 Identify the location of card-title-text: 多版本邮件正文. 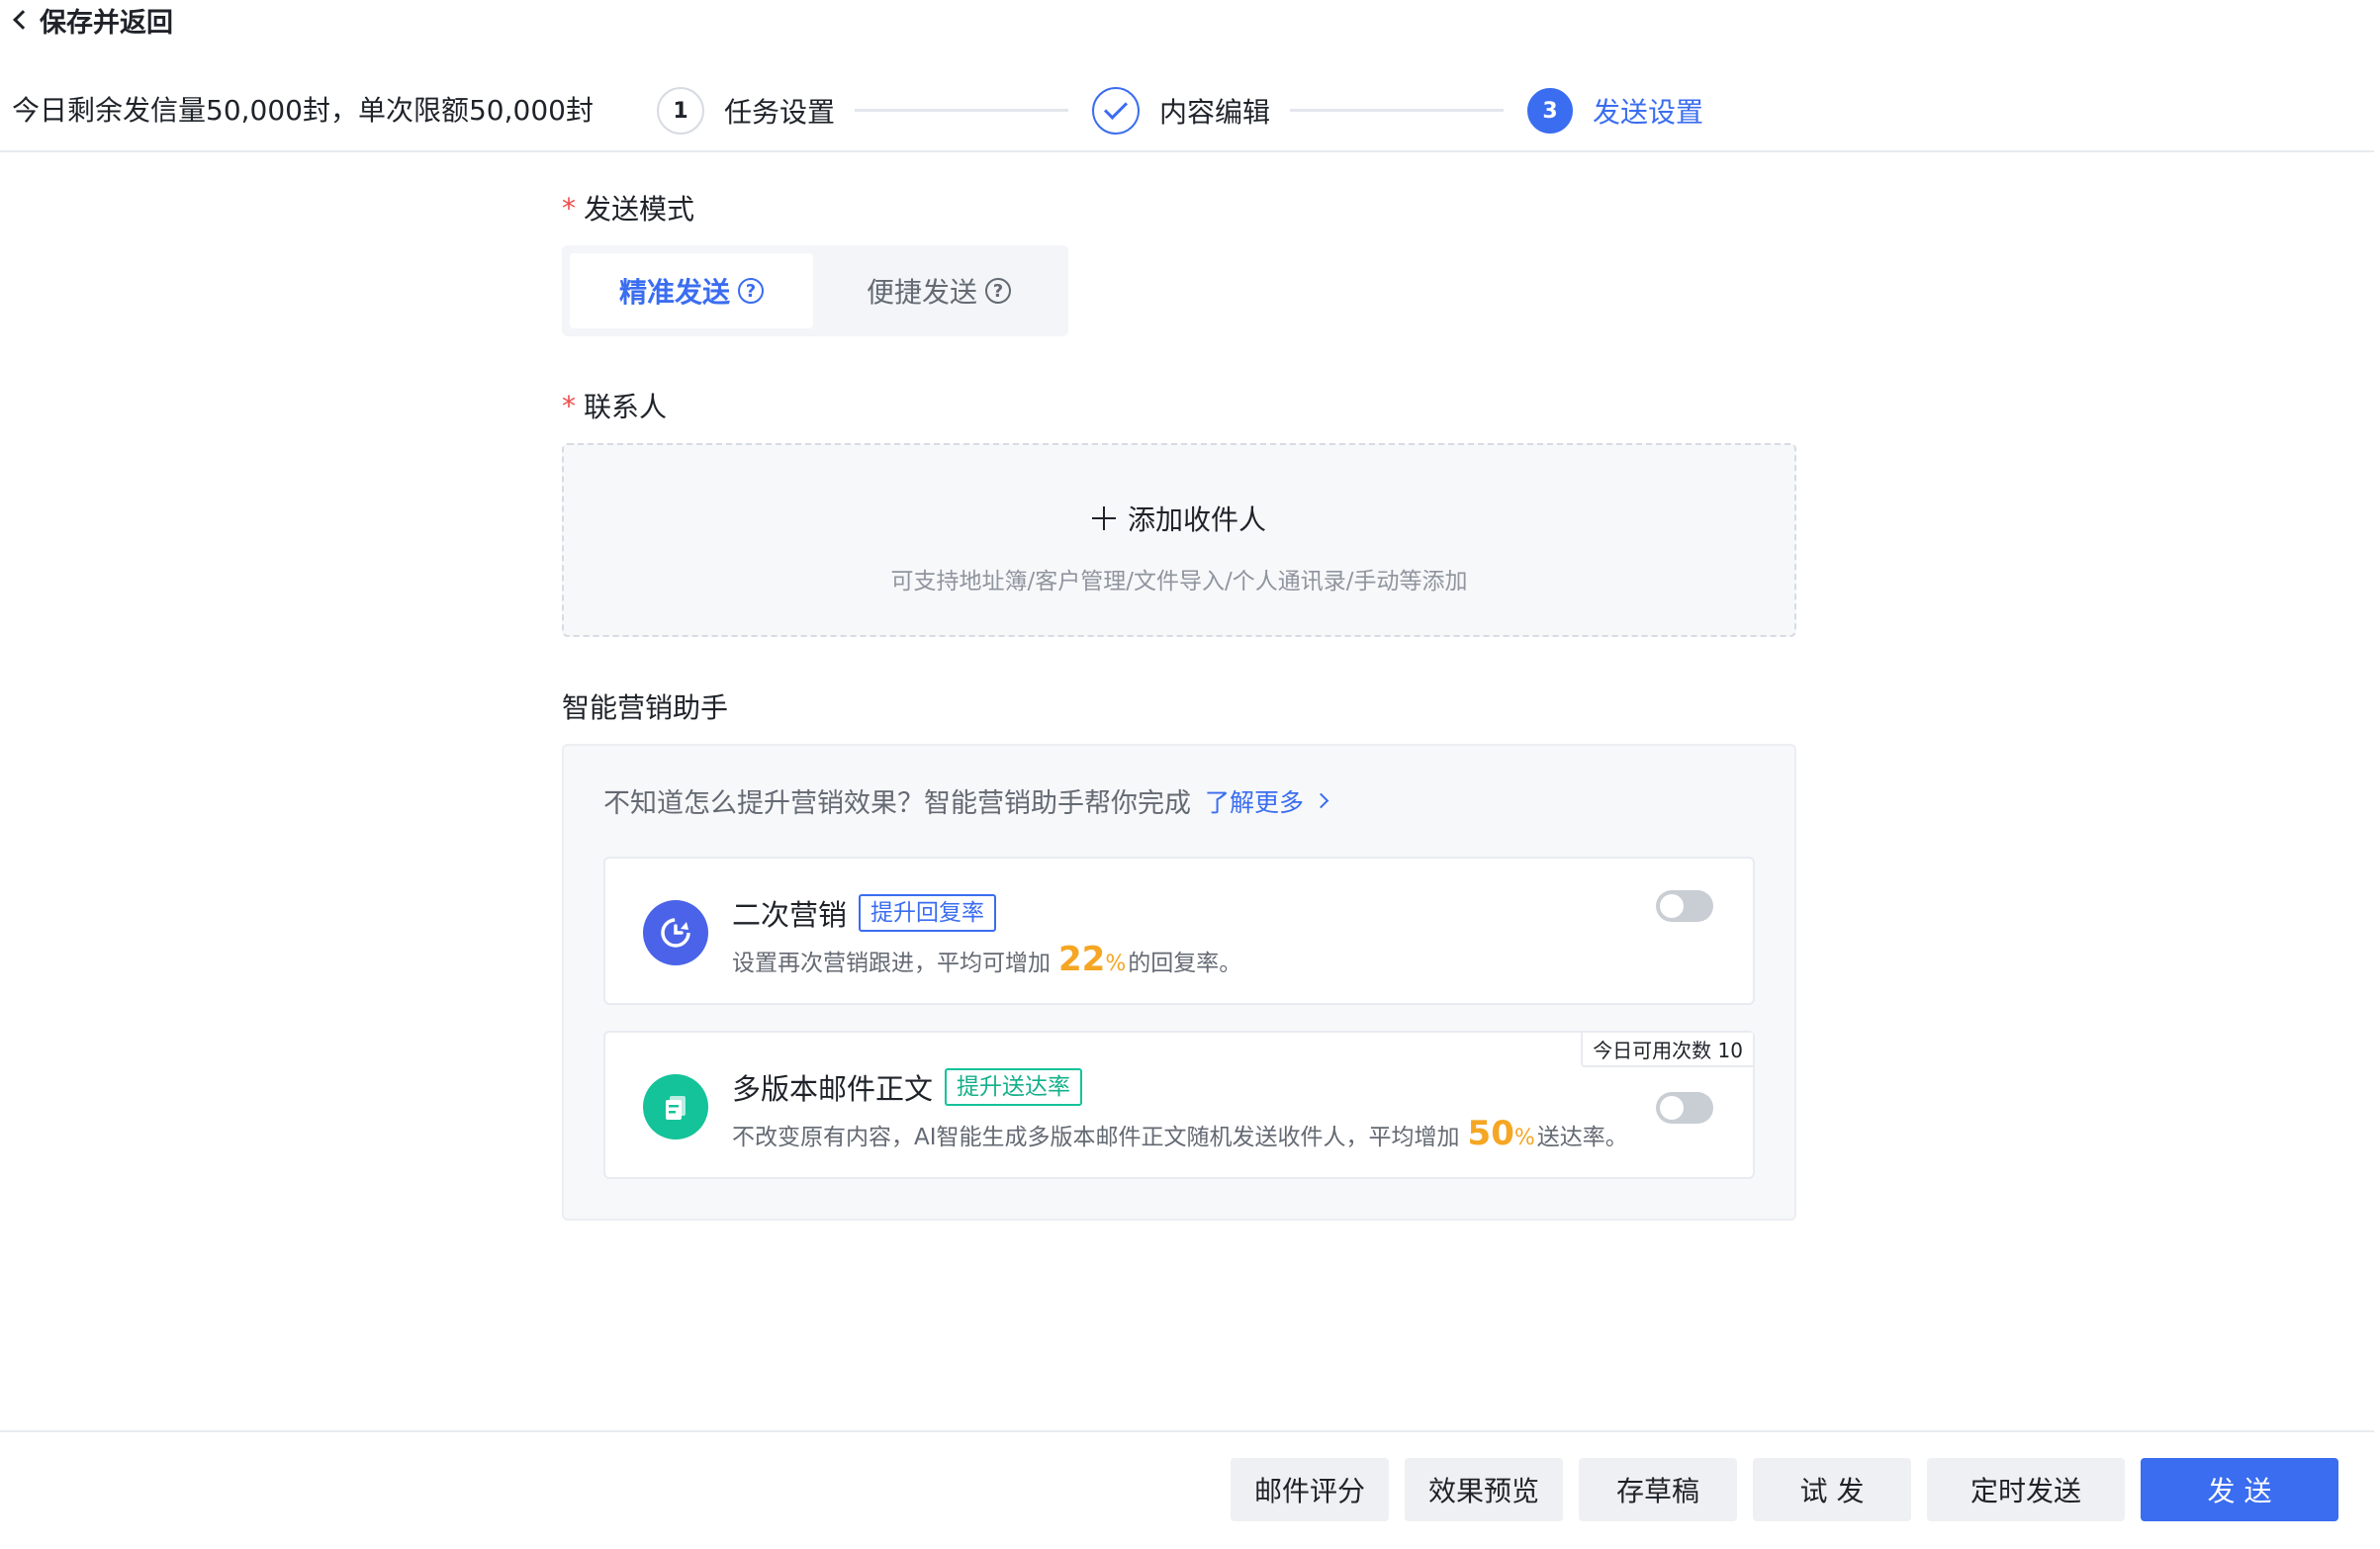
(833, 1089).